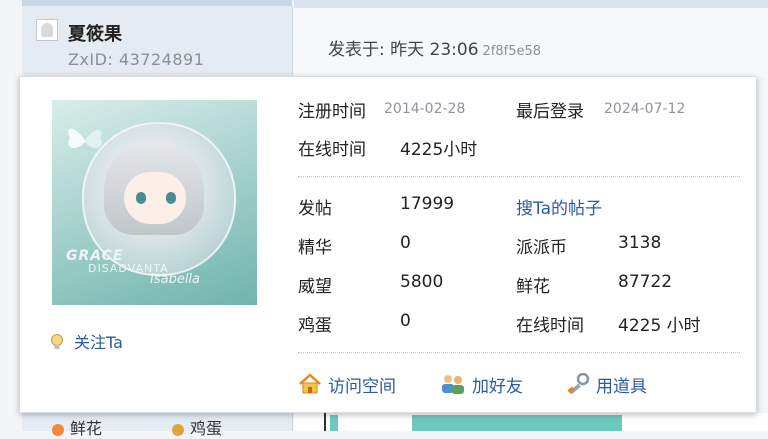 The height and width of the screenshot is (439, 768). I want to click on essence-value: 0, so click(405, 243).